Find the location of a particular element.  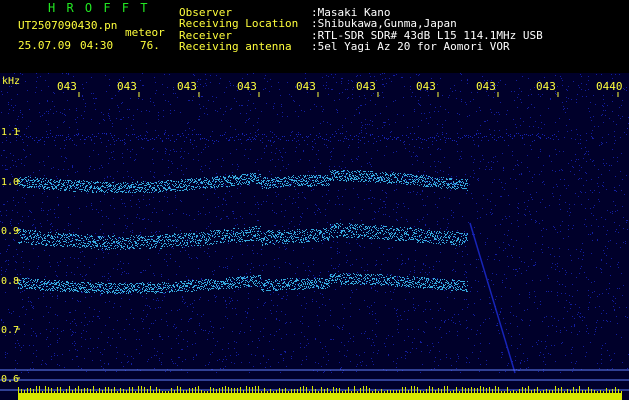

frequency-tick-label: 0.7 is located at coordinates (10, 330).